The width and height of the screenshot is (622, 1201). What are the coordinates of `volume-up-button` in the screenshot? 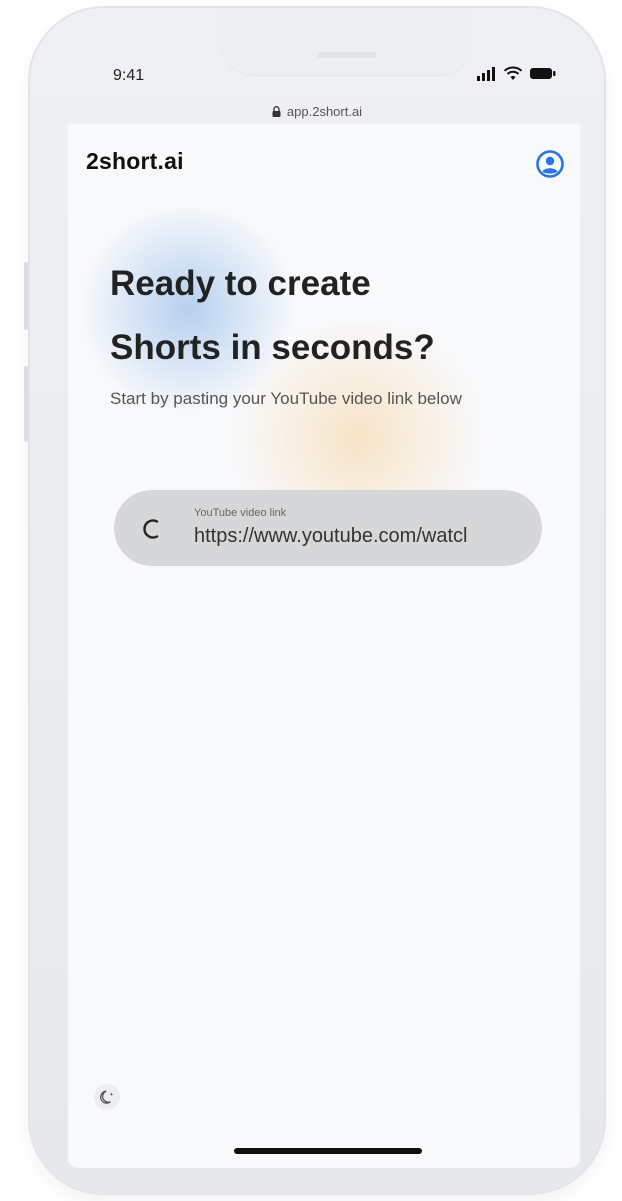 It's located at (26, 296).